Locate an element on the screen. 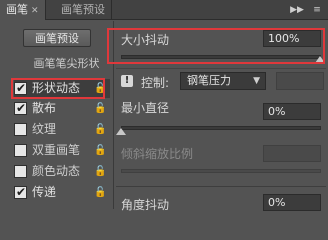 This screenshot has height=240, width=328. tab-brush-presets: 画笔预设 is located at coordinates (83, 10).